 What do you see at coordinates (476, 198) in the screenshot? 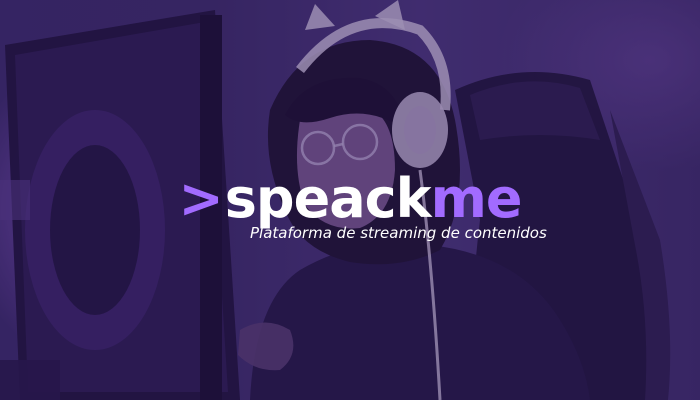
I see `logo-text-accent: me` at bounding box center [476, 198].